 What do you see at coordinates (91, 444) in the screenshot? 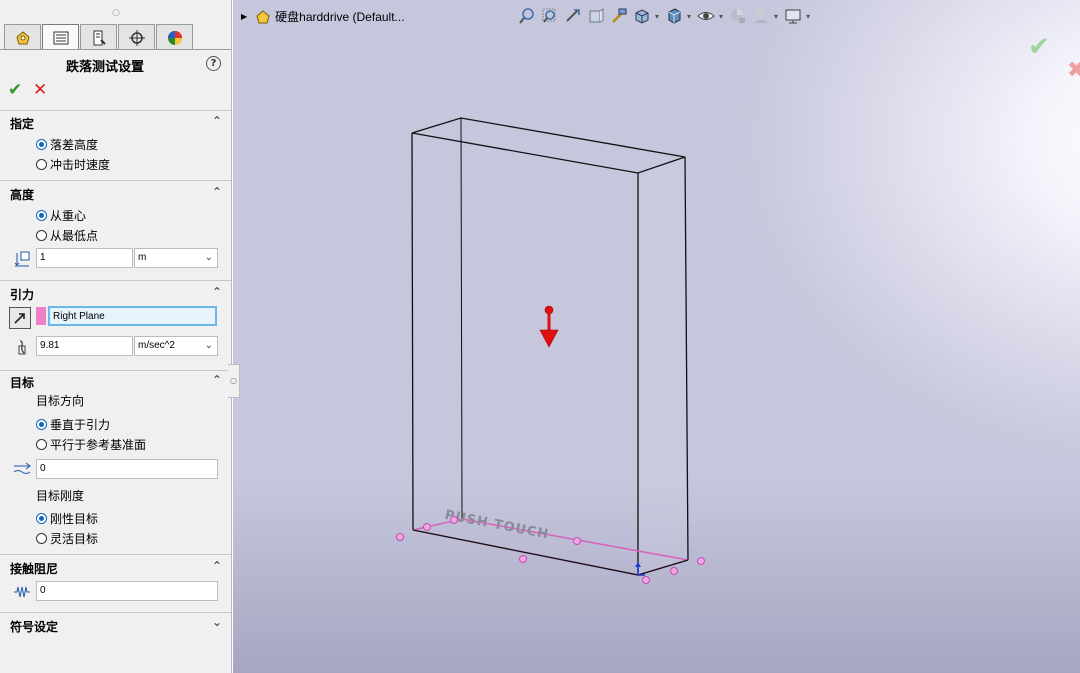
I see `radio-parallel-plane: 平行于参考基准面` at bounding box center [91, 444].